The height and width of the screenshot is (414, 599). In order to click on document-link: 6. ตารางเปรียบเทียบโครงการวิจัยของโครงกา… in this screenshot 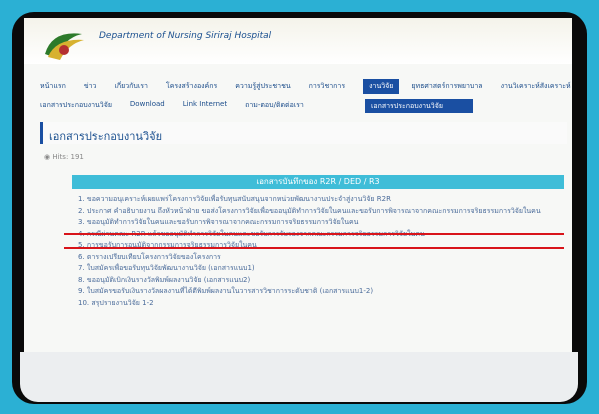, I will do `click(321, 258)`.